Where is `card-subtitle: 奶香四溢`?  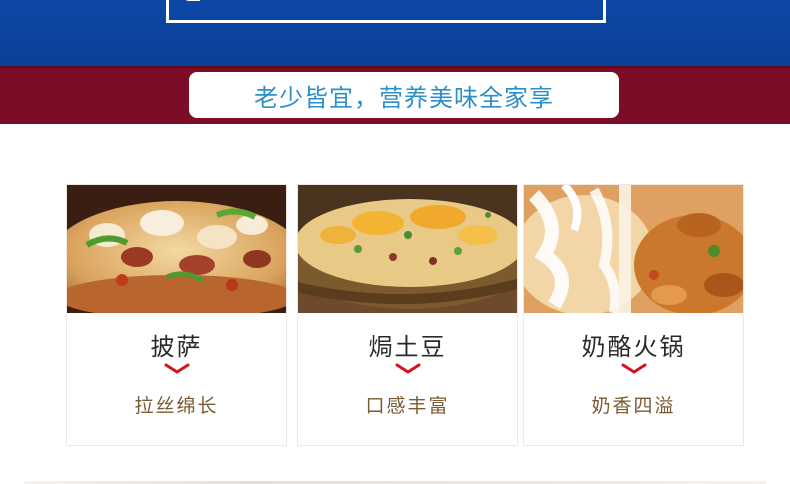 card-subtitle: 奶香四溢 is located at coordinates (633, 406).